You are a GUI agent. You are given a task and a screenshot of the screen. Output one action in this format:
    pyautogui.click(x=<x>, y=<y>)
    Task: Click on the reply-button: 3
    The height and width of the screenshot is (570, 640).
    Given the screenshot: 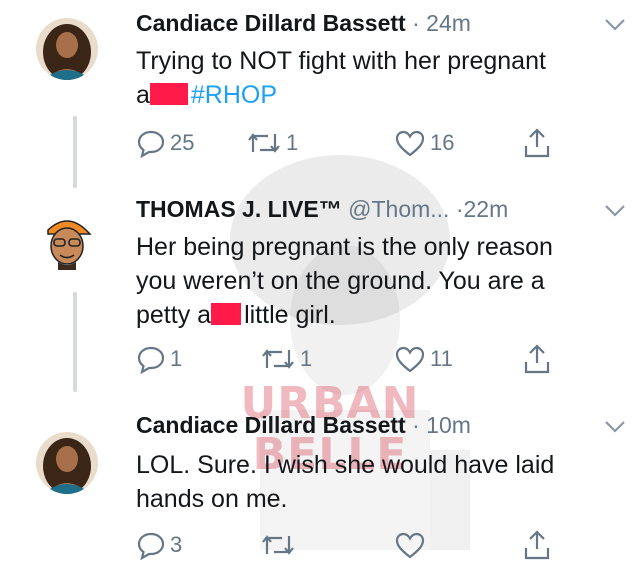 What is the action you would take?
    pyautogui.click(x=159, y=545)
    